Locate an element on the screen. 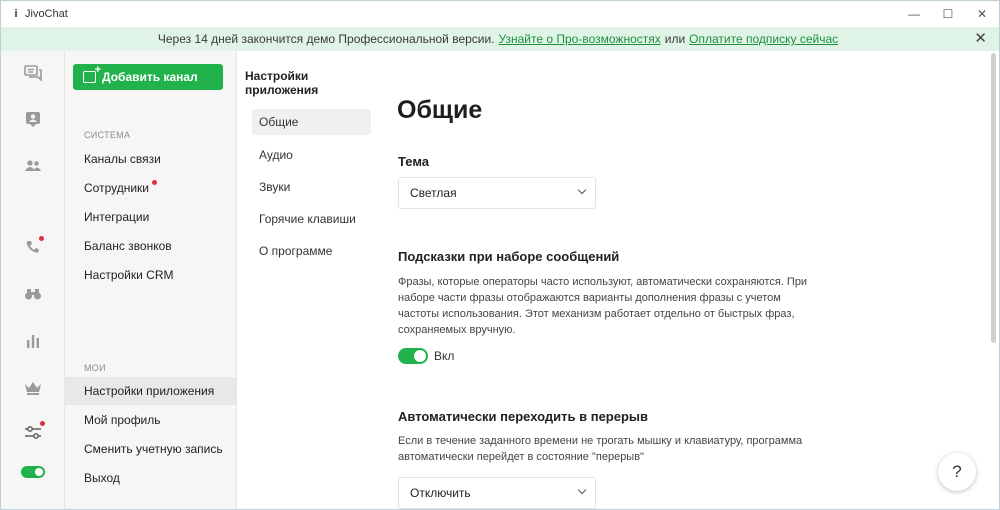 Image resolution: width=1000 pixels, height=510 pixels. crown-icon is located at coordinates (33, 388).